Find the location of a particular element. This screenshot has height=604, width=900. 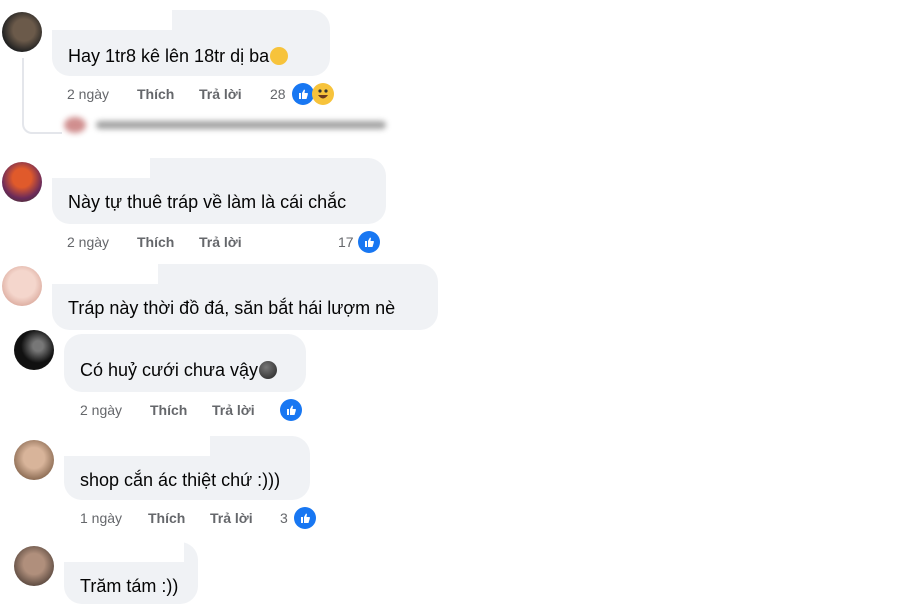

reaction-count: 17 is located at coordinates (346, 242).